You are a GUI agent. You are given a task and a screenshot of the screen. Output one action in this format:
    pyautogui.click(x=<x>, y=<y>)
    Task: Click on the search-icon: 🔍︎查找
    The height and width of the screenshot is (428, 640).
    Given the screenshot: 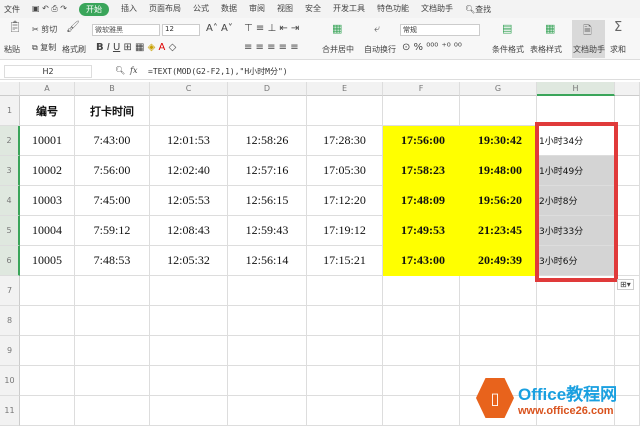 What is the action you would take?
    pyautogui.click(x=478, y=9)
    